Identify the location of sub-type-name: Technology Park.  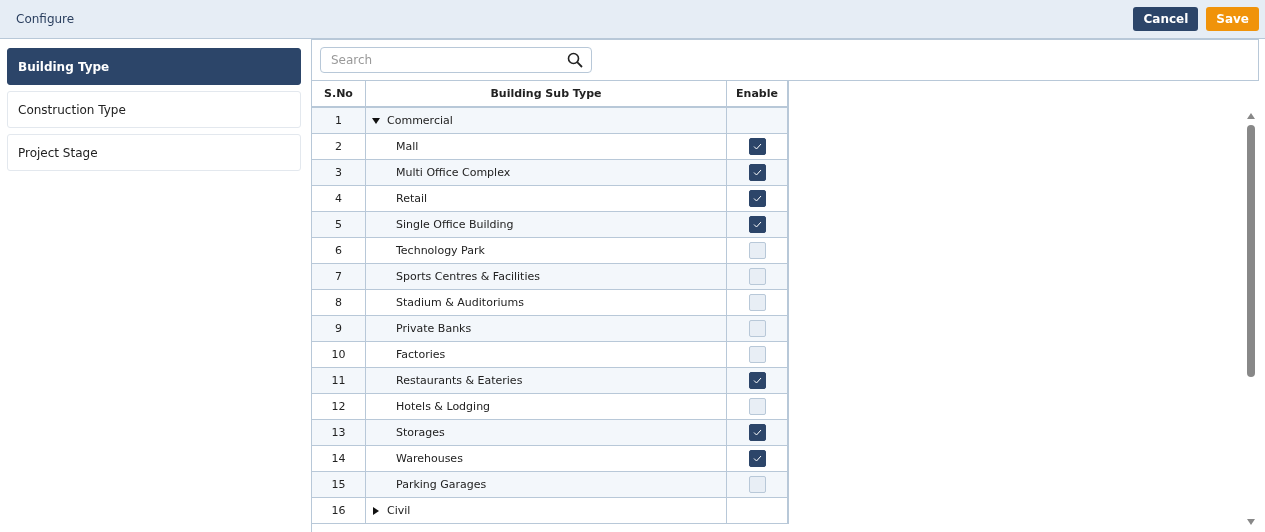
(440, 250).